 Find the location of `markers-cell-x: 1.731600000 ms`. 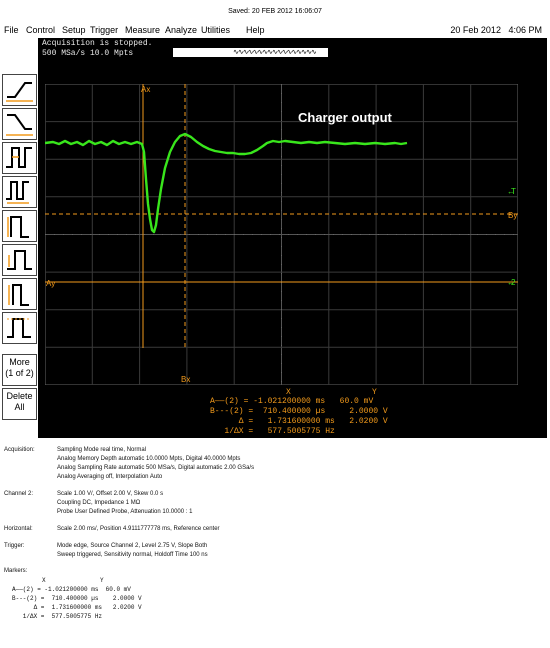

markers-cell-x: 1.731600000 ms is located at coordinates (75, 607).